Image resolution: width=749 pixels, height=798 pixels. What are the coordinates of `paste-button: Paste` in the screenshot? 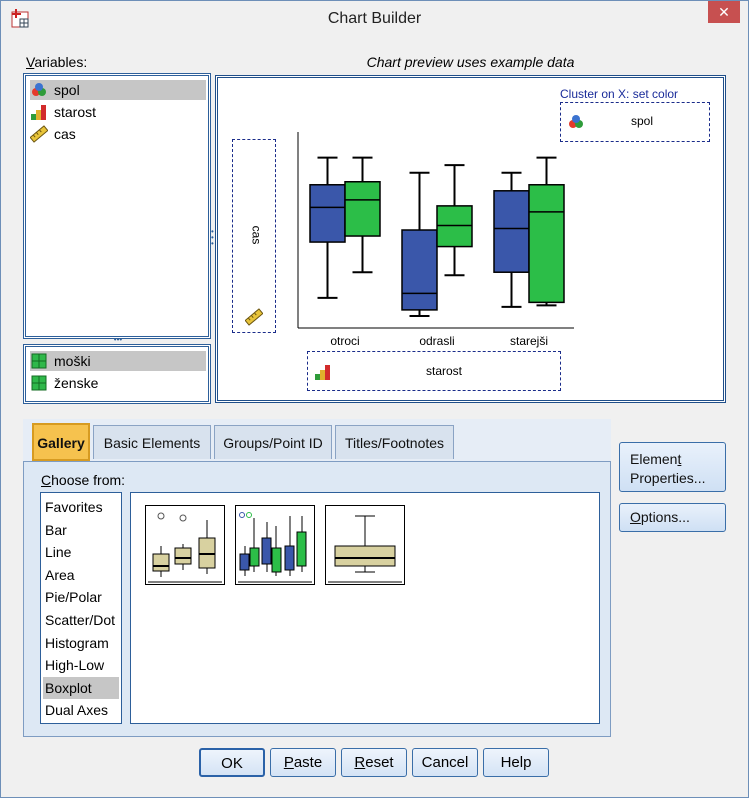 It's located at (303, 762).